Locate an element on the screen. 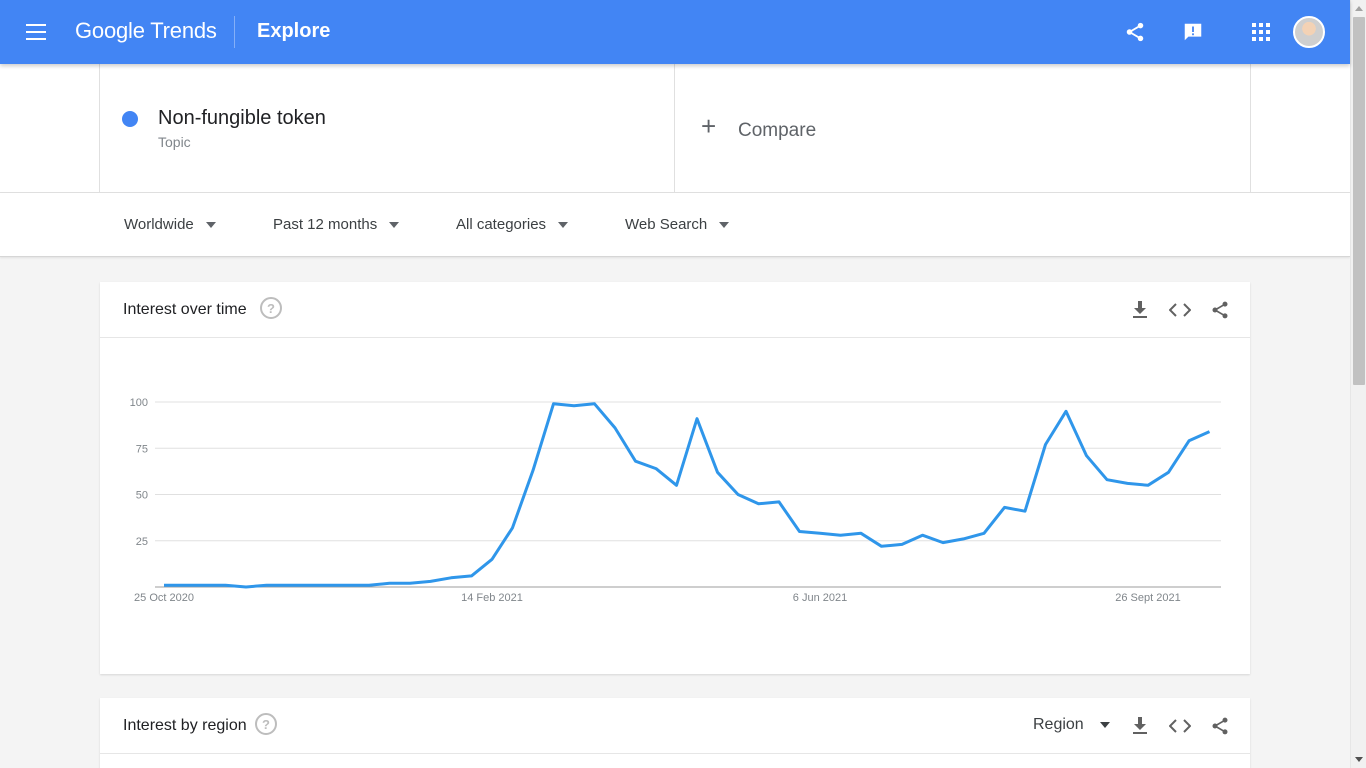 This screenshot has height=768, width=1366. search-type-filter: Web Search is located at coordinates (677, 224).